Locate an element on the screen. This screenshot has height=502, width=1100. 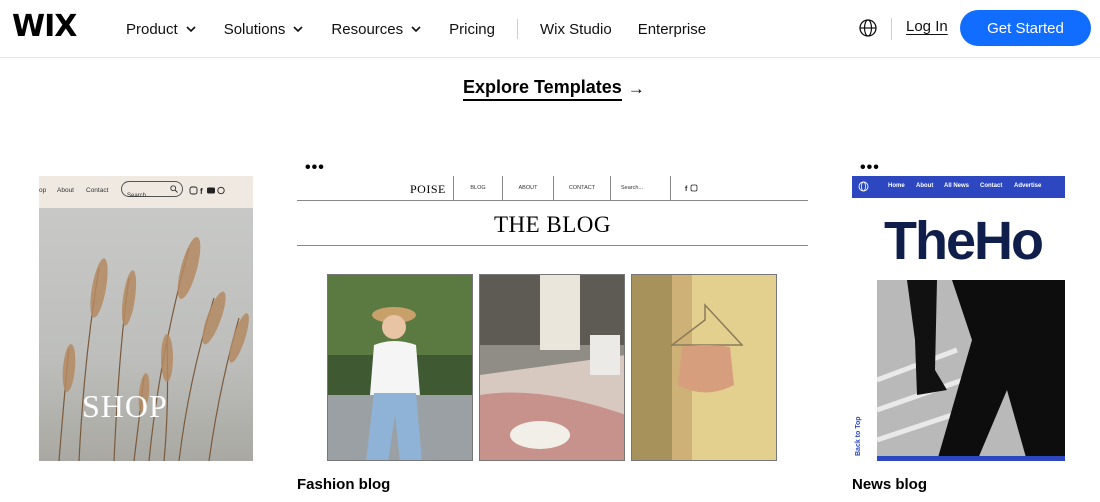
shop-template-nav: op About Contact Search... f is located at coordinates (146, 192).